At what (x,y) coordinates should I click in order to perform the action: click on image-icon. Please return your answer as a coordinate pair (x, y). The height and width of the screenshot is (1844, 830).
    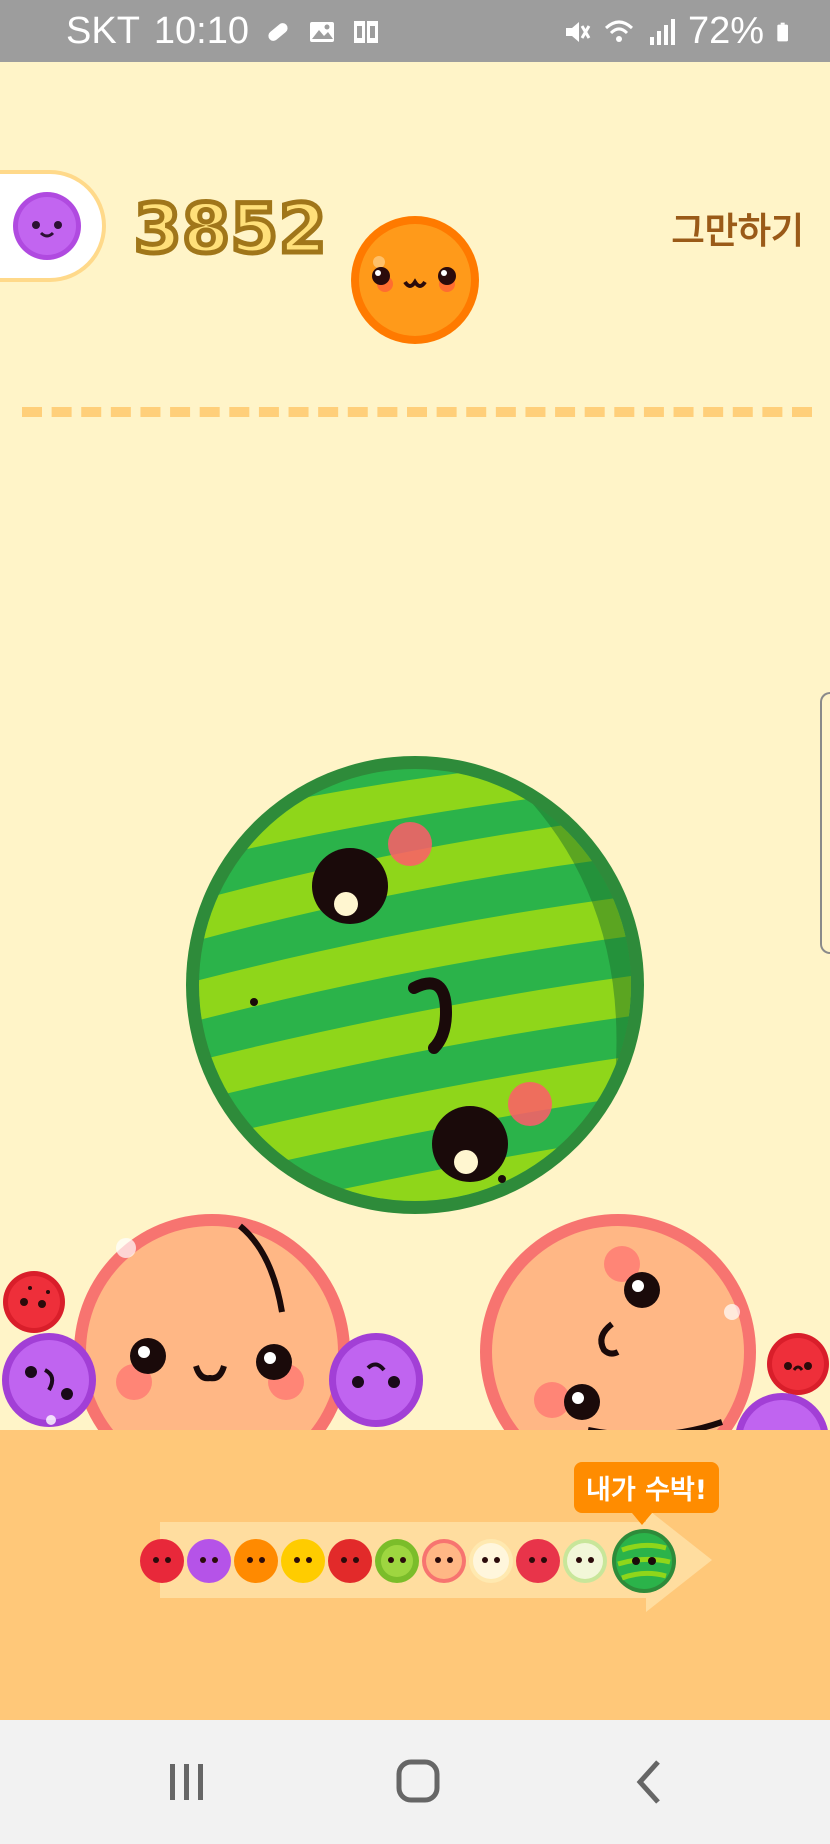
    Looking at the image, I should click on (322, 31).